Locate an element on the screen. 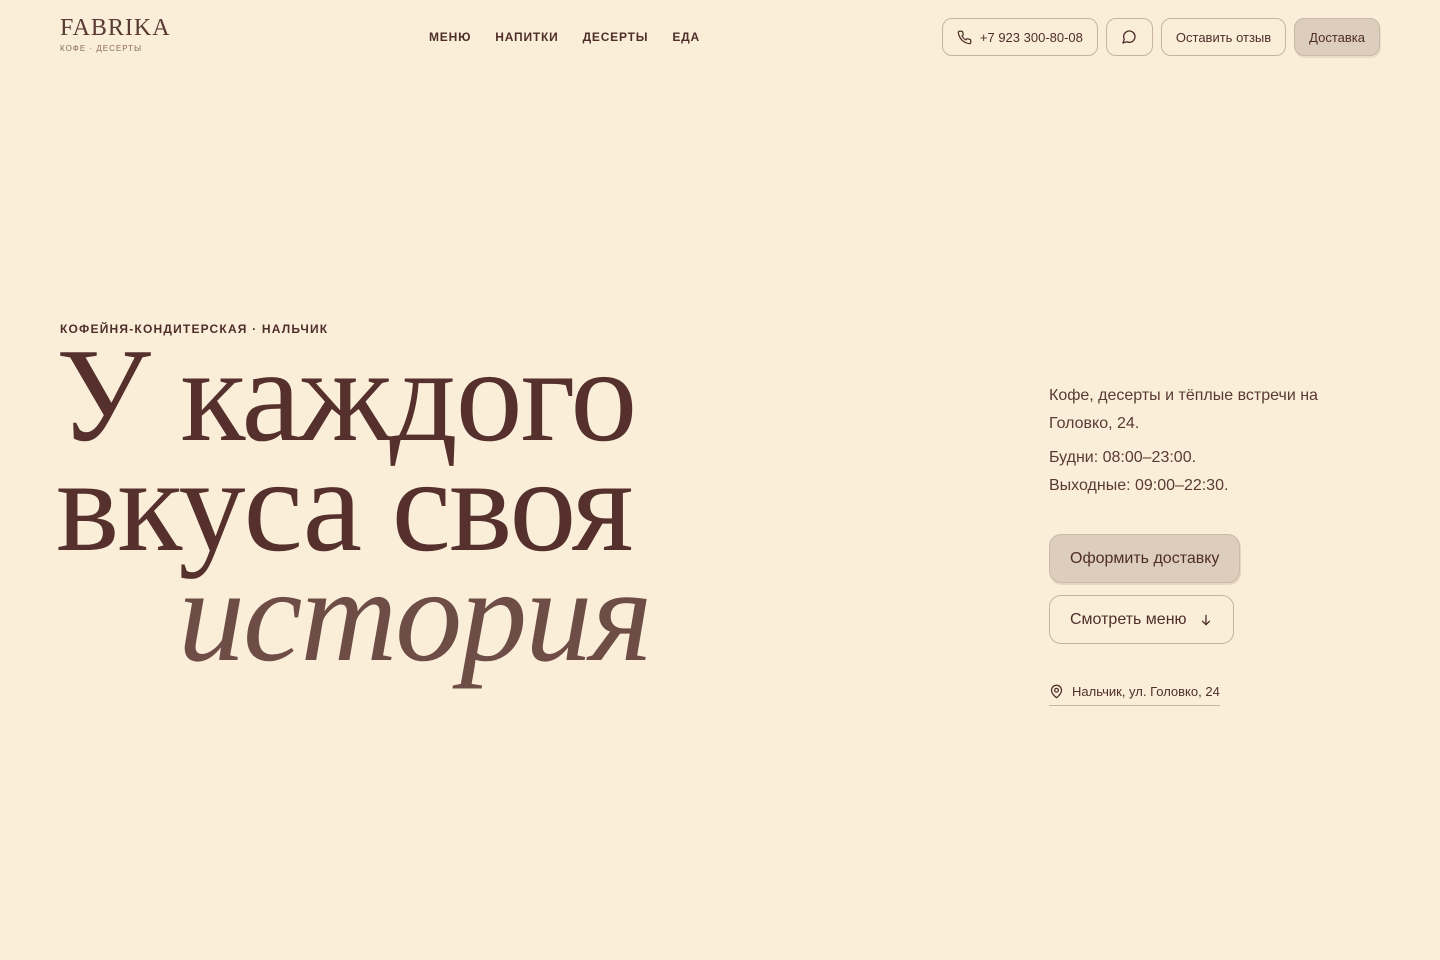 The height and width of the screenshot is (960, 1440). address-text: Нальчик, ул. Головко, 24 is located at coordinates (1146, 691).